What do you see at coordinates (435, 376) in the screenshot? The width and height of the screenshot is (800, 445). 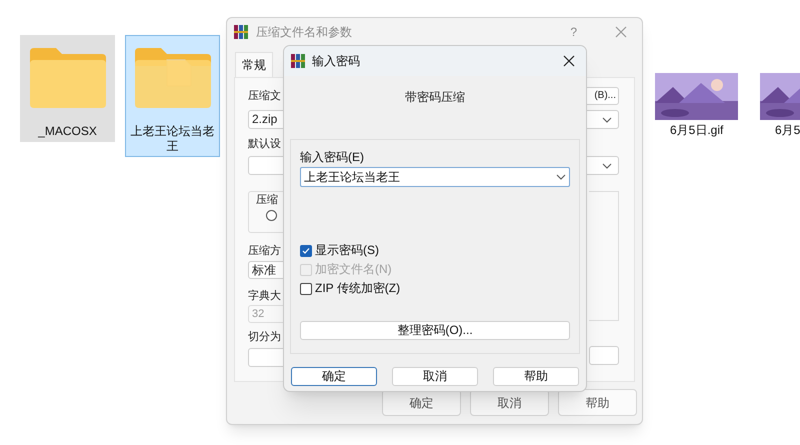 I see `dialog-button: 取消` at bounding box center [435, 376].